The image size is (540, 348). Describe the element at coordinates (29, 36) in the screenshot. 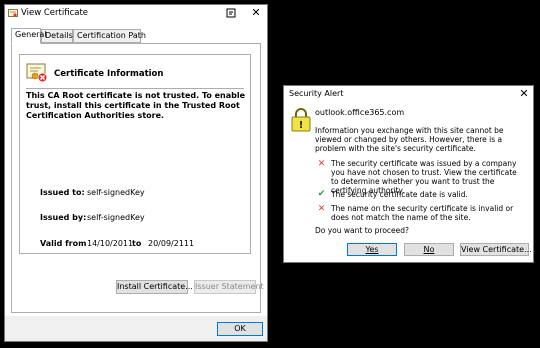

I see `tab-general: General` at that location.